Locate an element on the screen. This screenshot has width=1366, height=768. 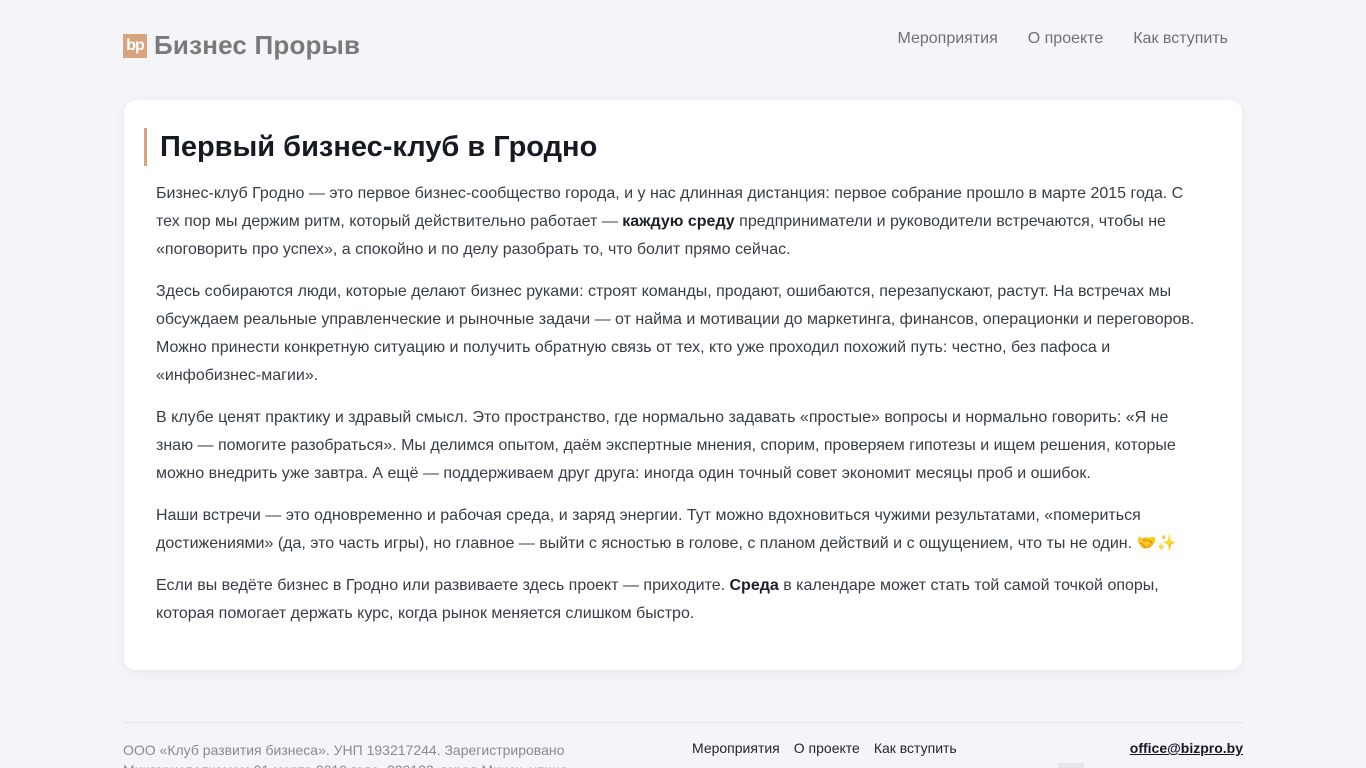
logo: bp Бизнес Прорыв is located at coordinates (241, 45).